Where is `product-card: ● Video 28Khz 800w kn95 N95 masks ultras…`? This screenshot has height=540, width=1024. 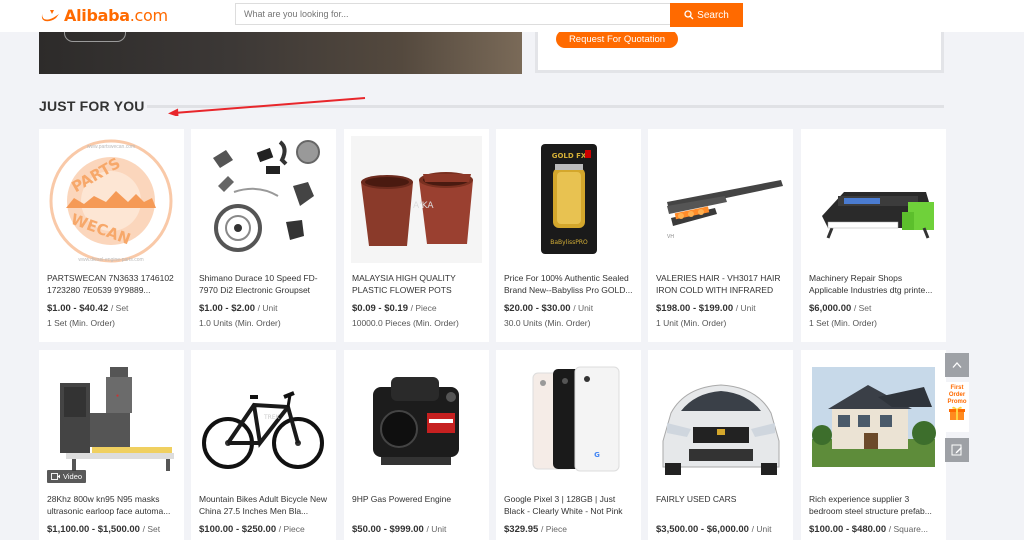 product-card: ● Video 28Khz 800w kn95 N95 masks ultras… is located at coordinates (111, 445).